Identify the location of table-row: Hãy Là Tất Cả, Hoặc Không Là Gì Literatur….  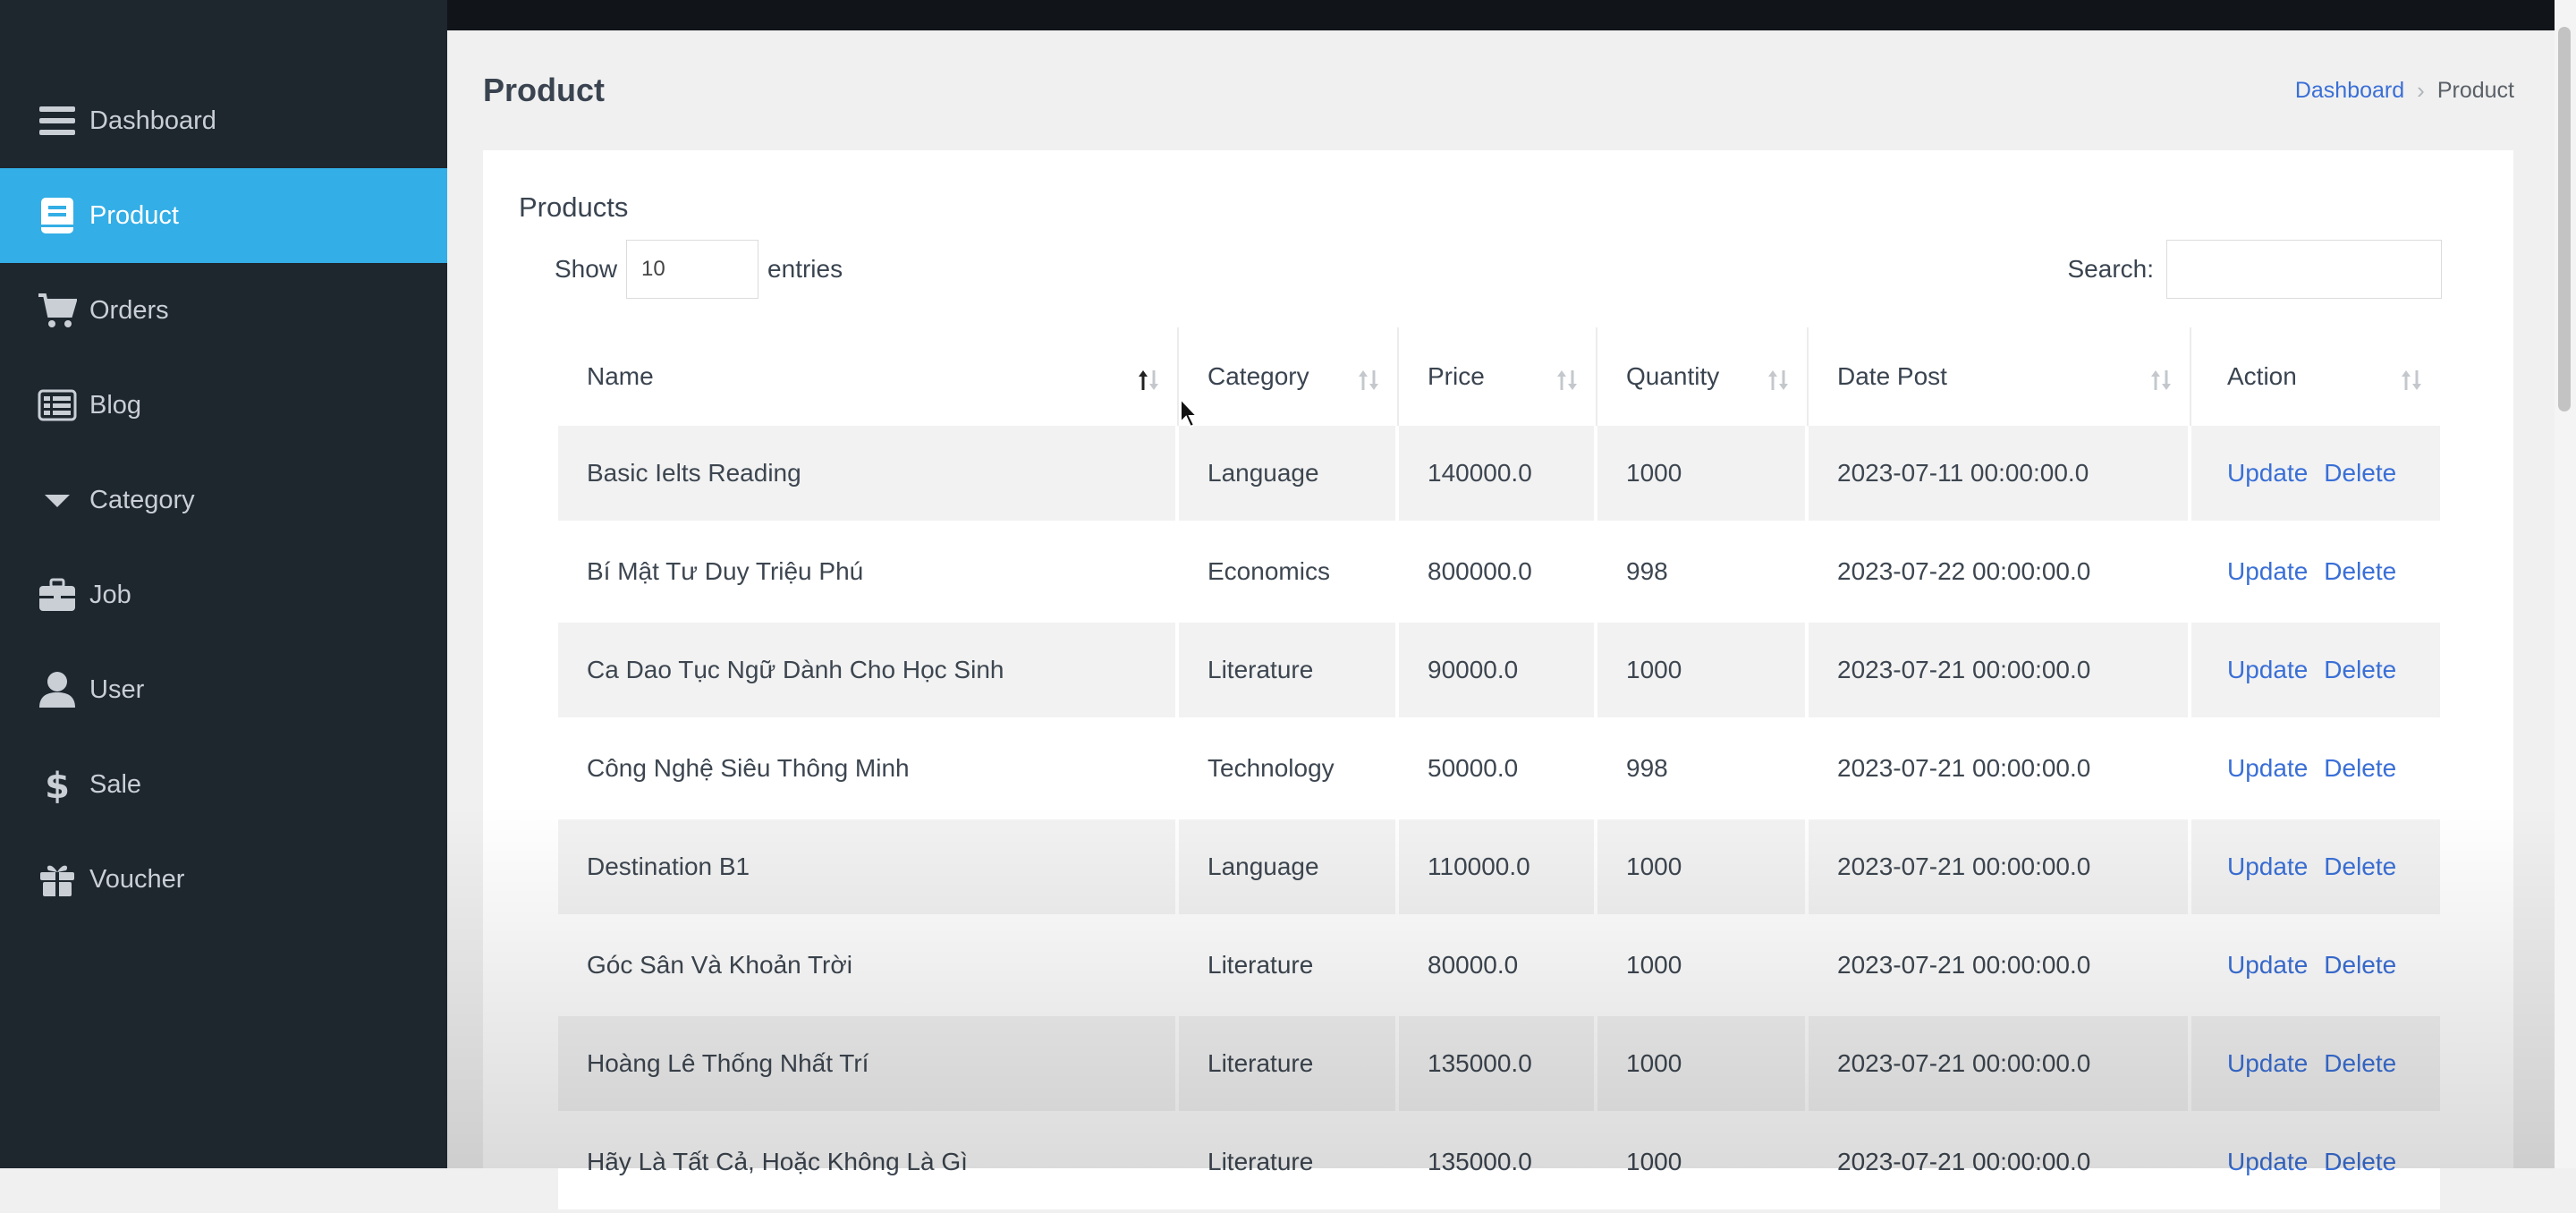
(1499, 1164).